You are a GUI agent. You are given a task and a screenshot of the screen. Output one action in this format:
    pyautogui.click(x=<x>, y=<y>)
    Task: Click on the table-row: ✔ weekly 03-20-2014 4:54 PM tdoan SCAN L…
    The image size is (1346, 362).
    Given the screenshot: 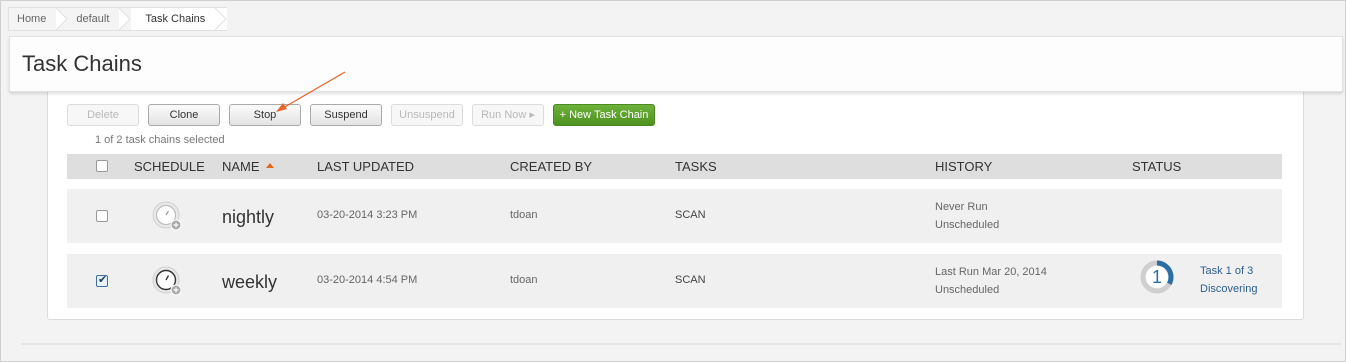 What is the action you would take?
    pyautogui.click(x=674, y=281)
    